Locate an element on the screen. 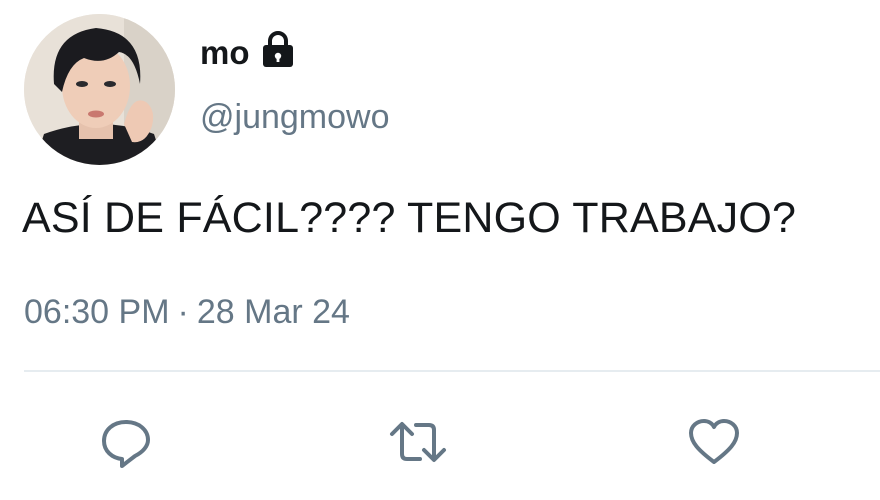 This screenshot has width=880, height=500. like-button is located at coordinates (714, 442).